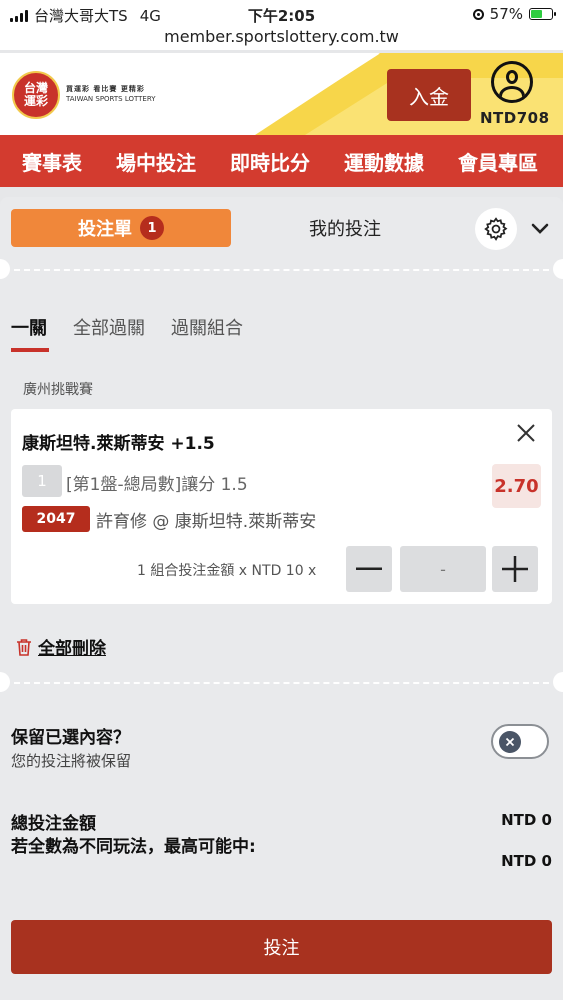 The image size is (563, 1000). I want to click on stake-input: -, so click(443, 569).